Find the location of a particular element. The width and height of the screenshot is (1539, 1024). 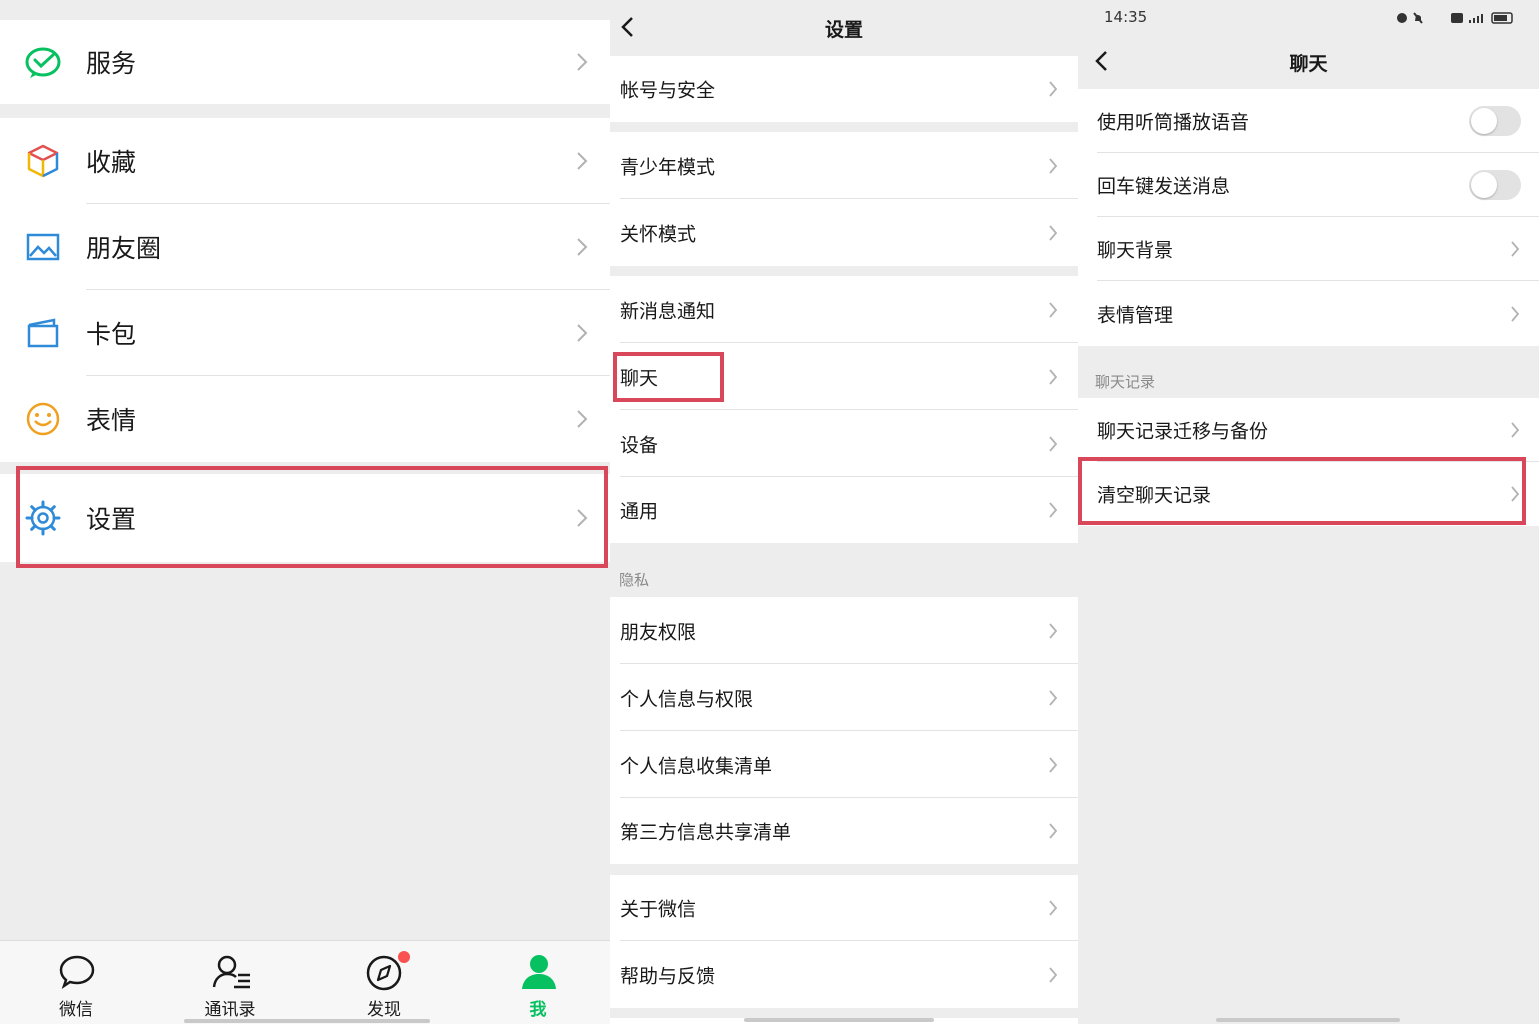

highlight-box-settings is located at coordinates (312, 517).